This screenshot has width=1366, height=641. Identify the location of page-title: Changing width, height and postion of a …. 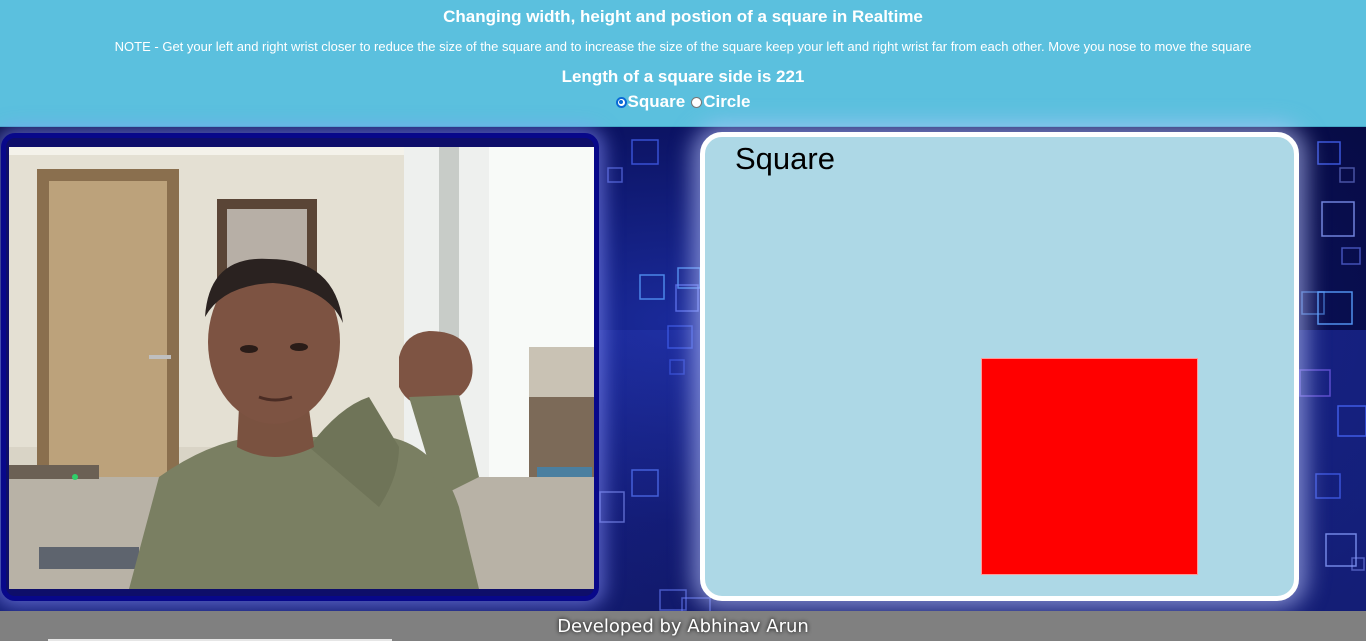
(683, 16).